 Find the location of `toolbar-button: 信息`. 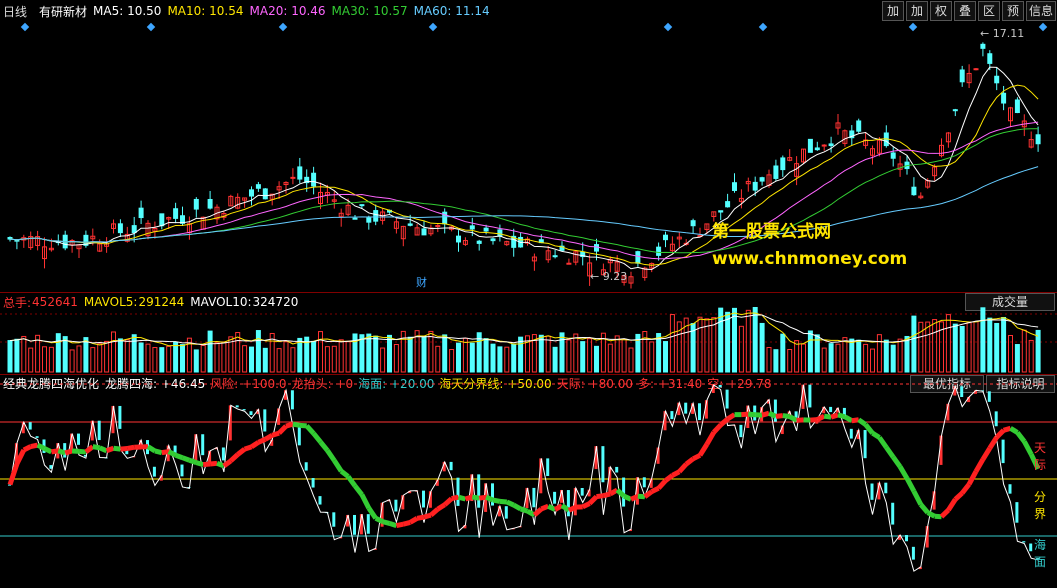

toolbar-button: 信息 is located at coordinates (1040, 11).